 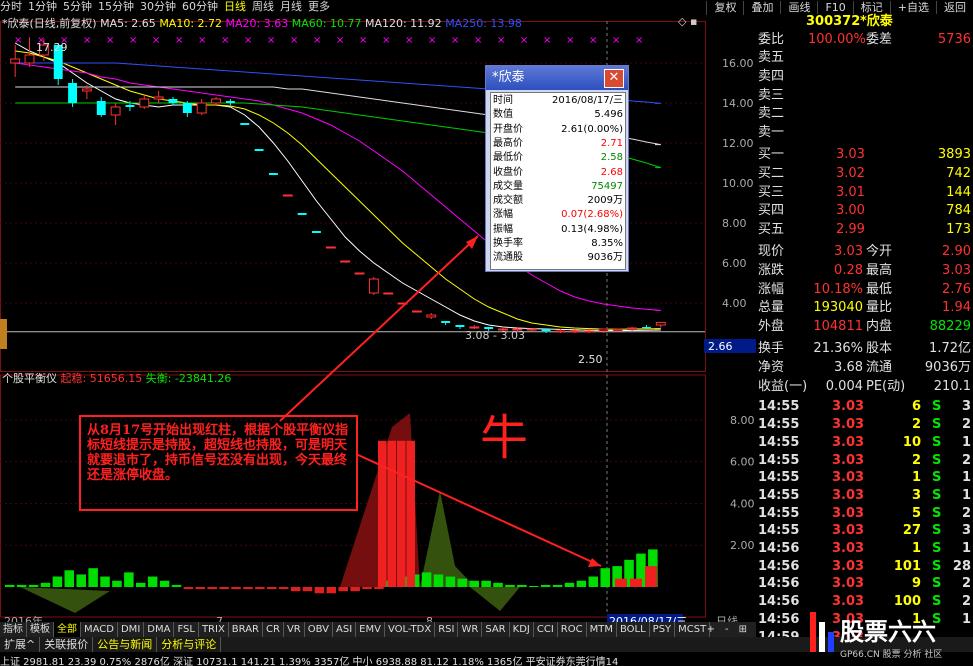 What do you see at coordinates (724, 8) in the screenshot?
I see `toolbar-button-0: 复权` at bounding box center [724, 8].